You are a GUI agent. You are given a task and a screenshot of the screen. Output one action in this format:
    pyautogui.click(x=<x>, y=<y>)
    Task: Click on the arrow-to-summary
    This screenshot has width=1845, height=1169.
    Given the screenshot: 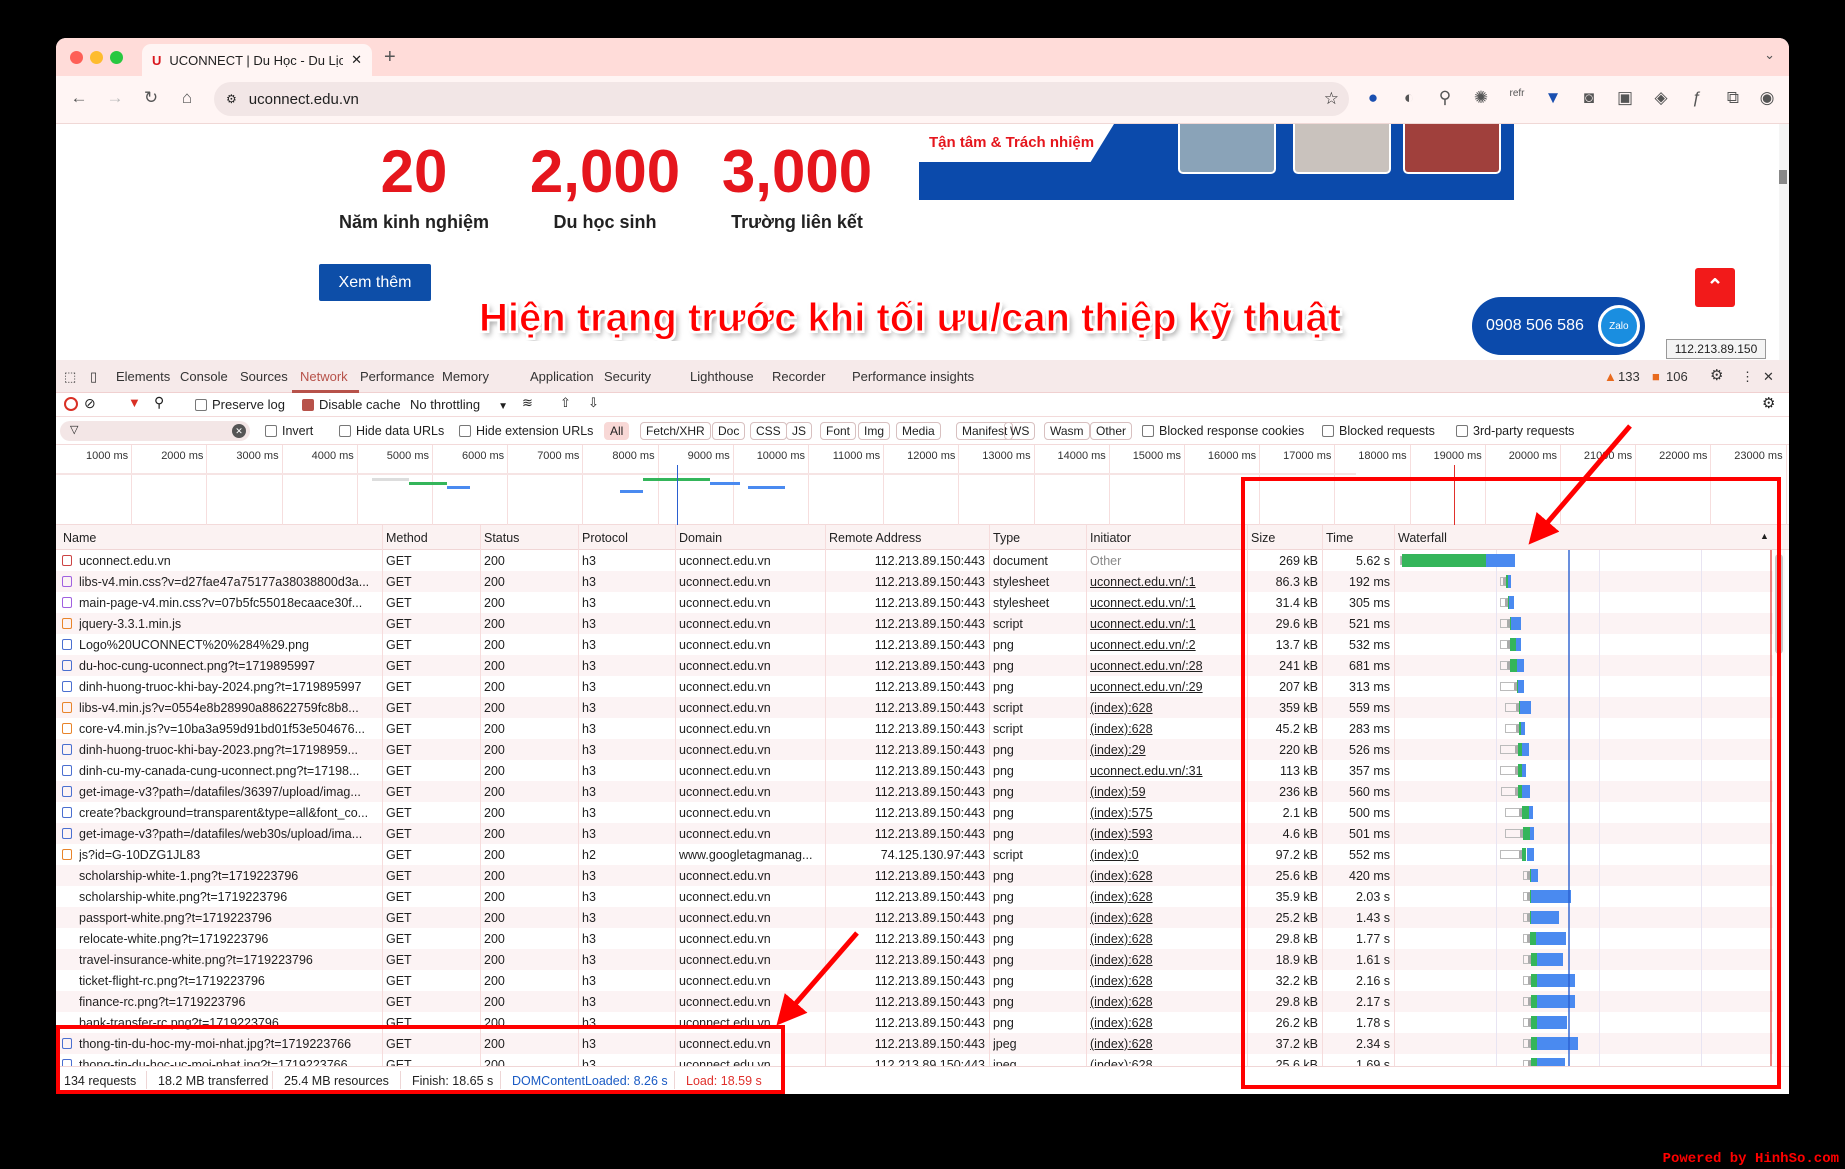 What is the action you would take?
    pyautogui.click(x=817, y=978)
    